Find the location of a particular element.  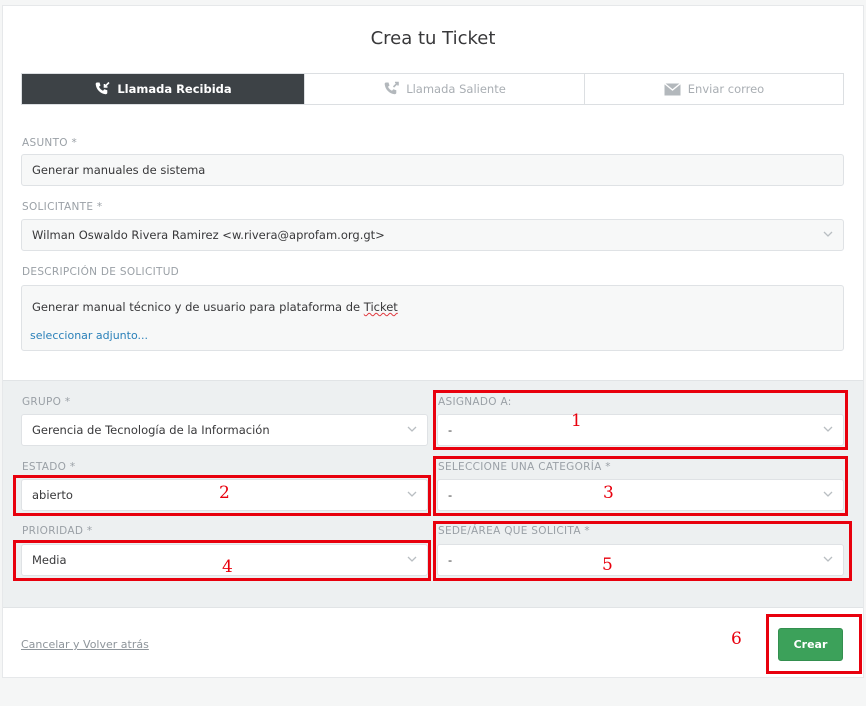

annotation-number-4: 4 is located at coordinates (227, 567).